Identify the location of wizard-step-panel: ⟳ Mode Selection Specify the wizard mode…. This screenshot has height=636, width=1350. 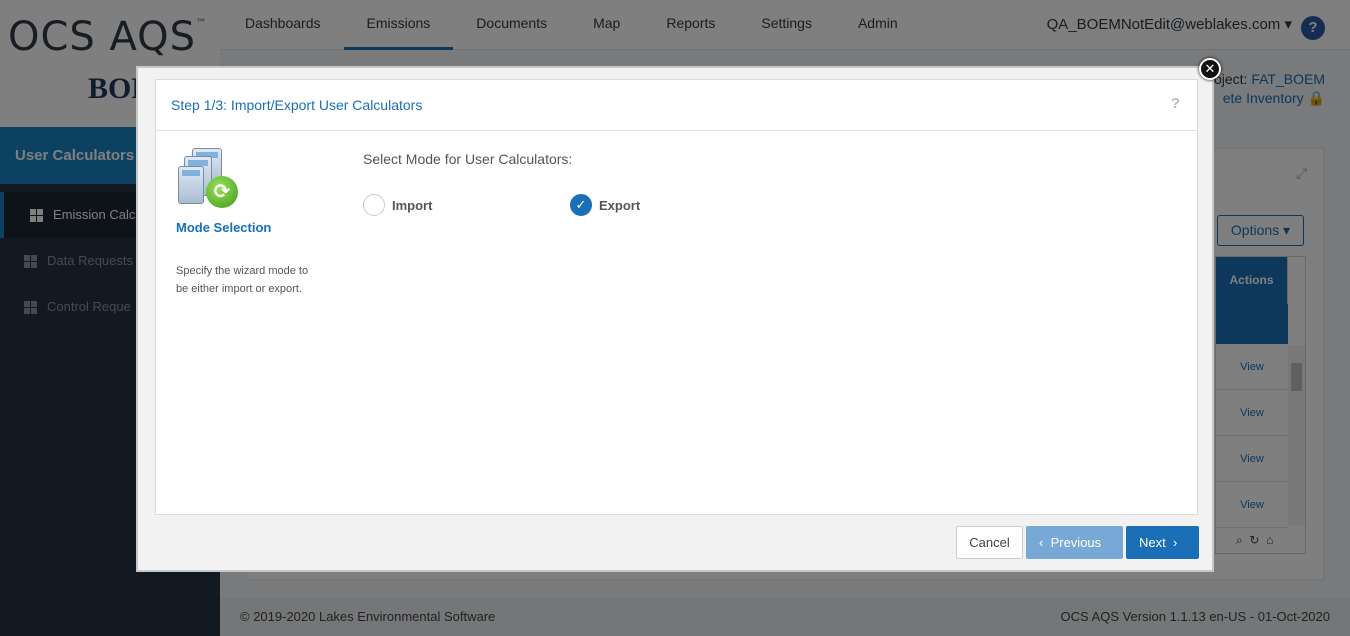
(251, 223).